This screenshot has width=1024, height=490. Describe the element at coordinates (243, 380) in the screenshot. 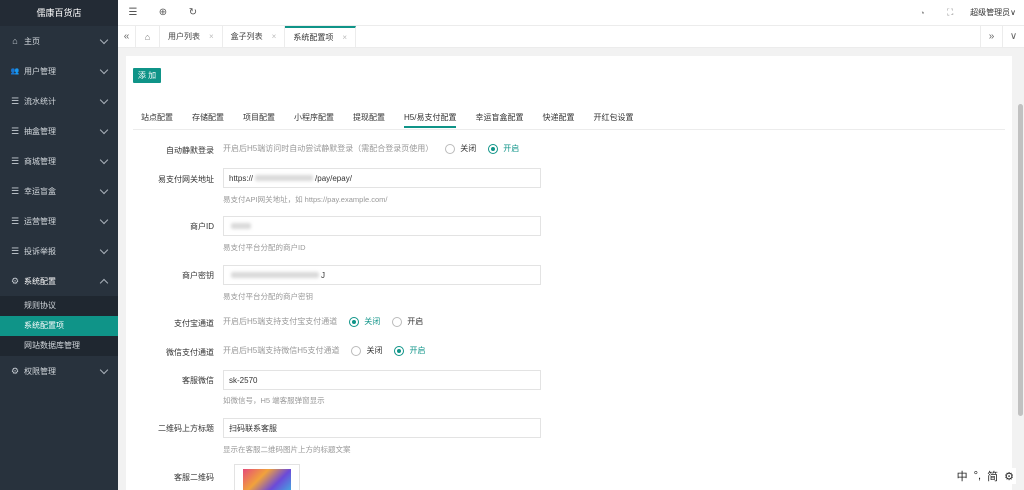

I see `service-wechat-value: sk-2570` at that location.